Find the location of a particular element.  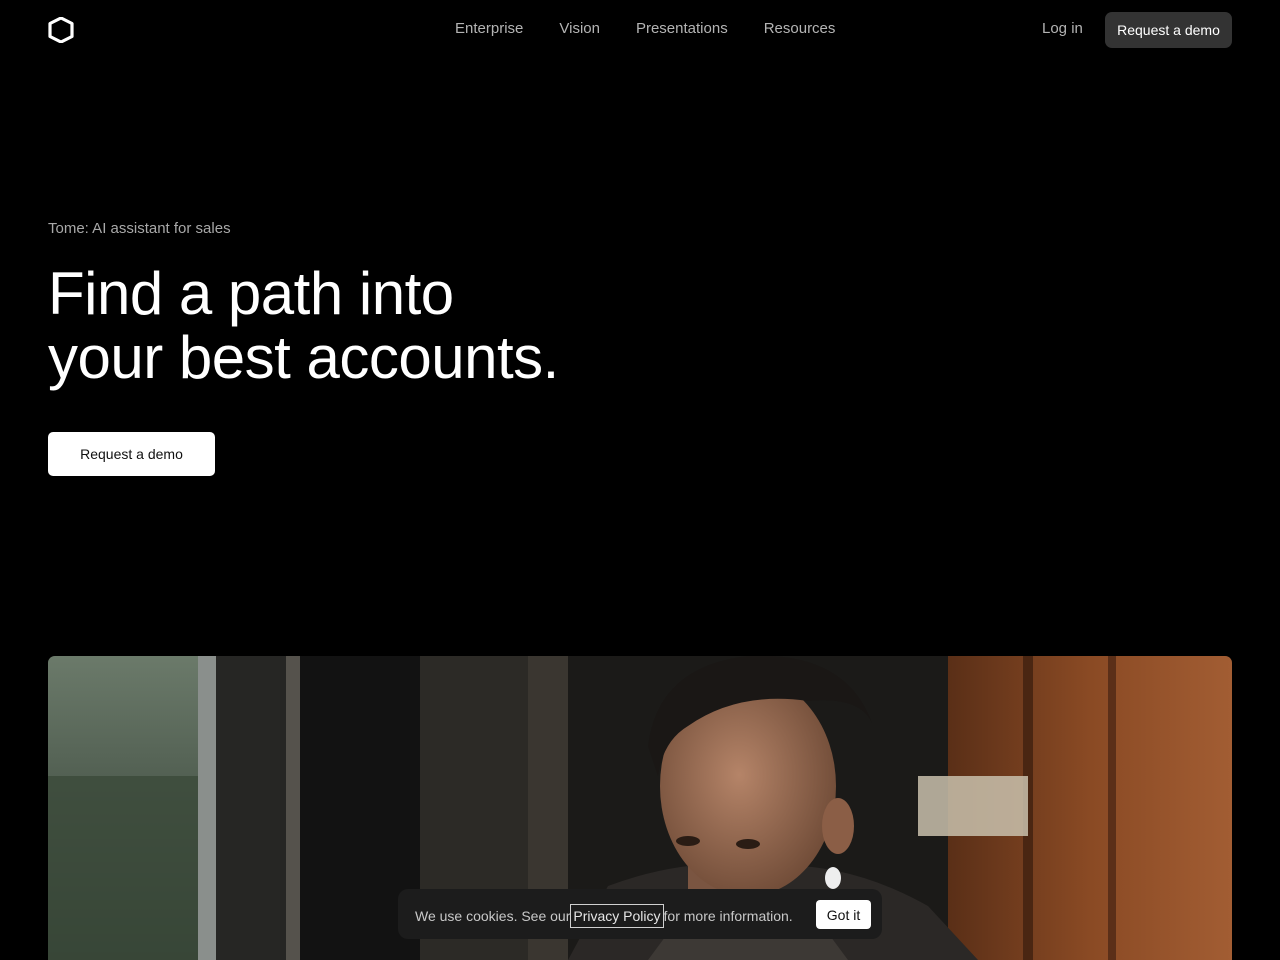

nav-link-vision: Vision is located at coordinates (579, 29).